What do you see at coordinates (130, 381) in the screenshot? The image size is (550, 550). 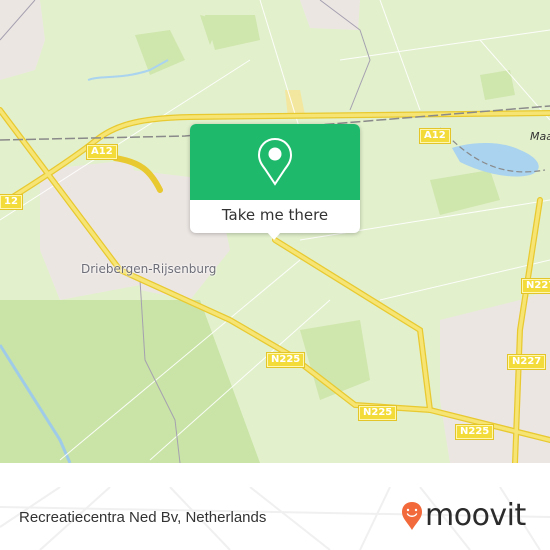 I see `pasture-area` at bounding box center [130, 381].